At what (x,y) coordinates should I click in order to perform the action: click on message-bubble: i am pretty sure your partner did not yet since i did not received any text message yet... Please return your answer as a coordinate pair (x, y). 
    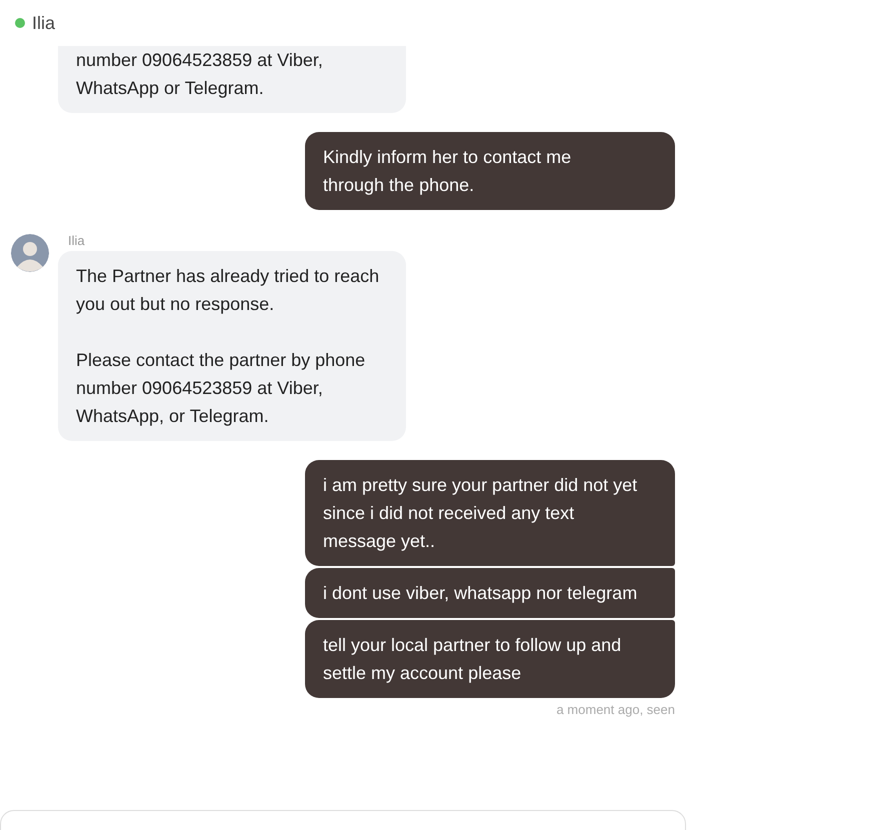
    Looking at the image, I should click on (490, 513).